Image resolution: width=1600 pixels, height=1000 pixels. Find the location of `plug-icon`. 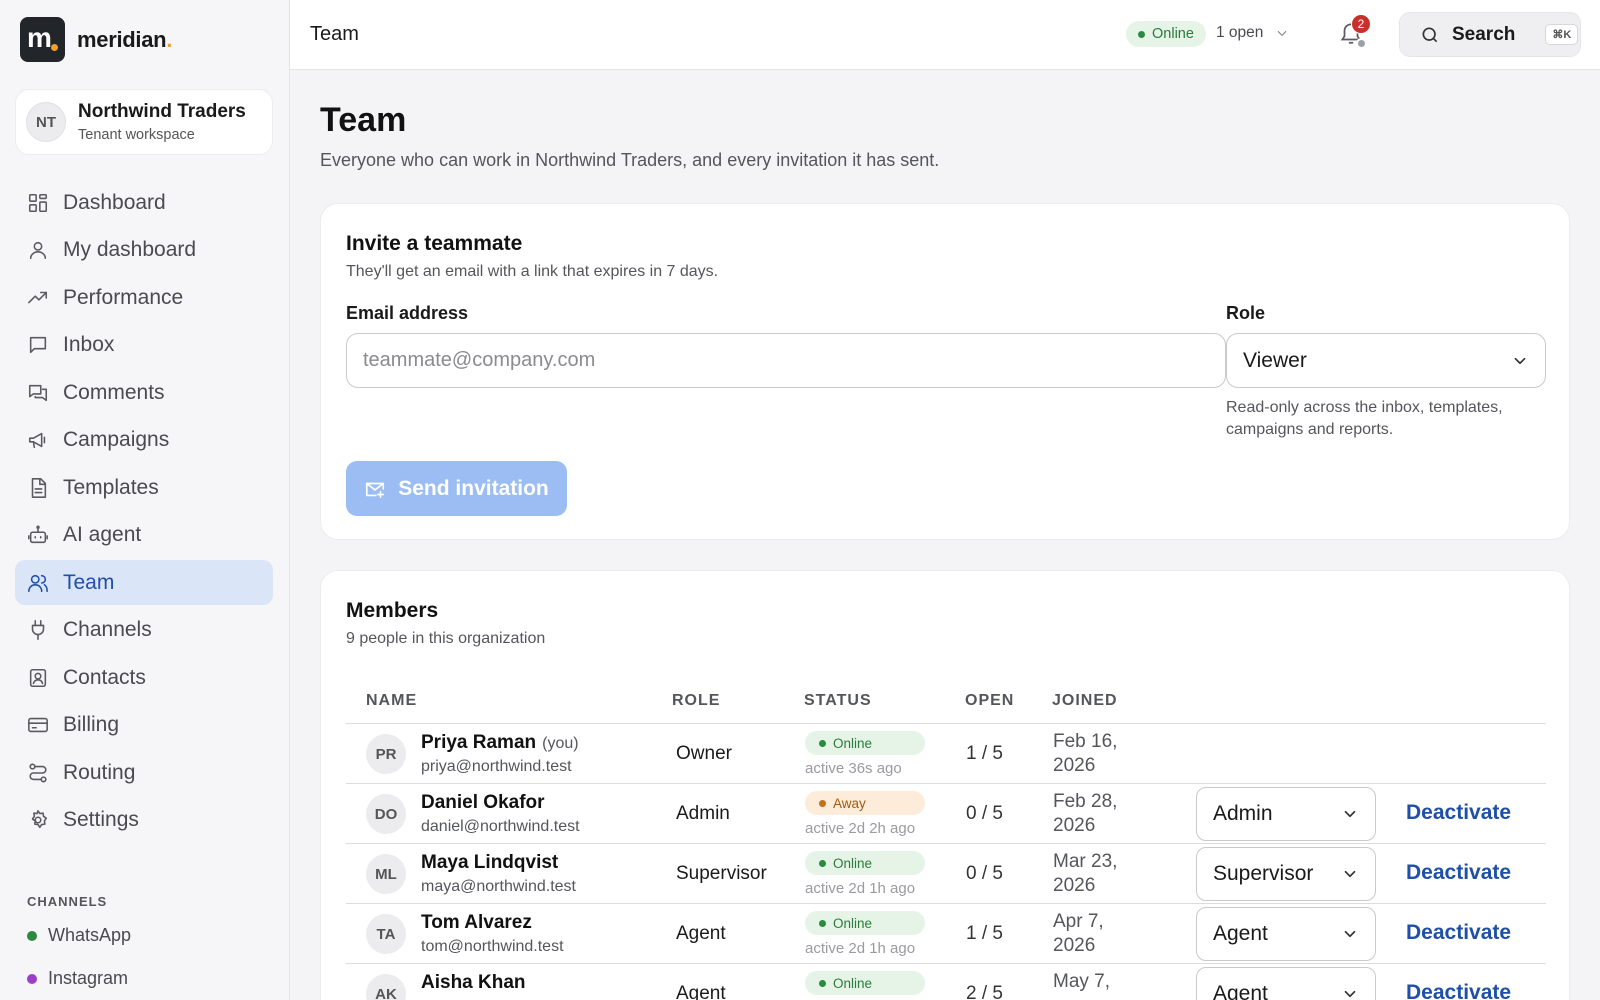

plug-icon is located at coordinates (38, 630).